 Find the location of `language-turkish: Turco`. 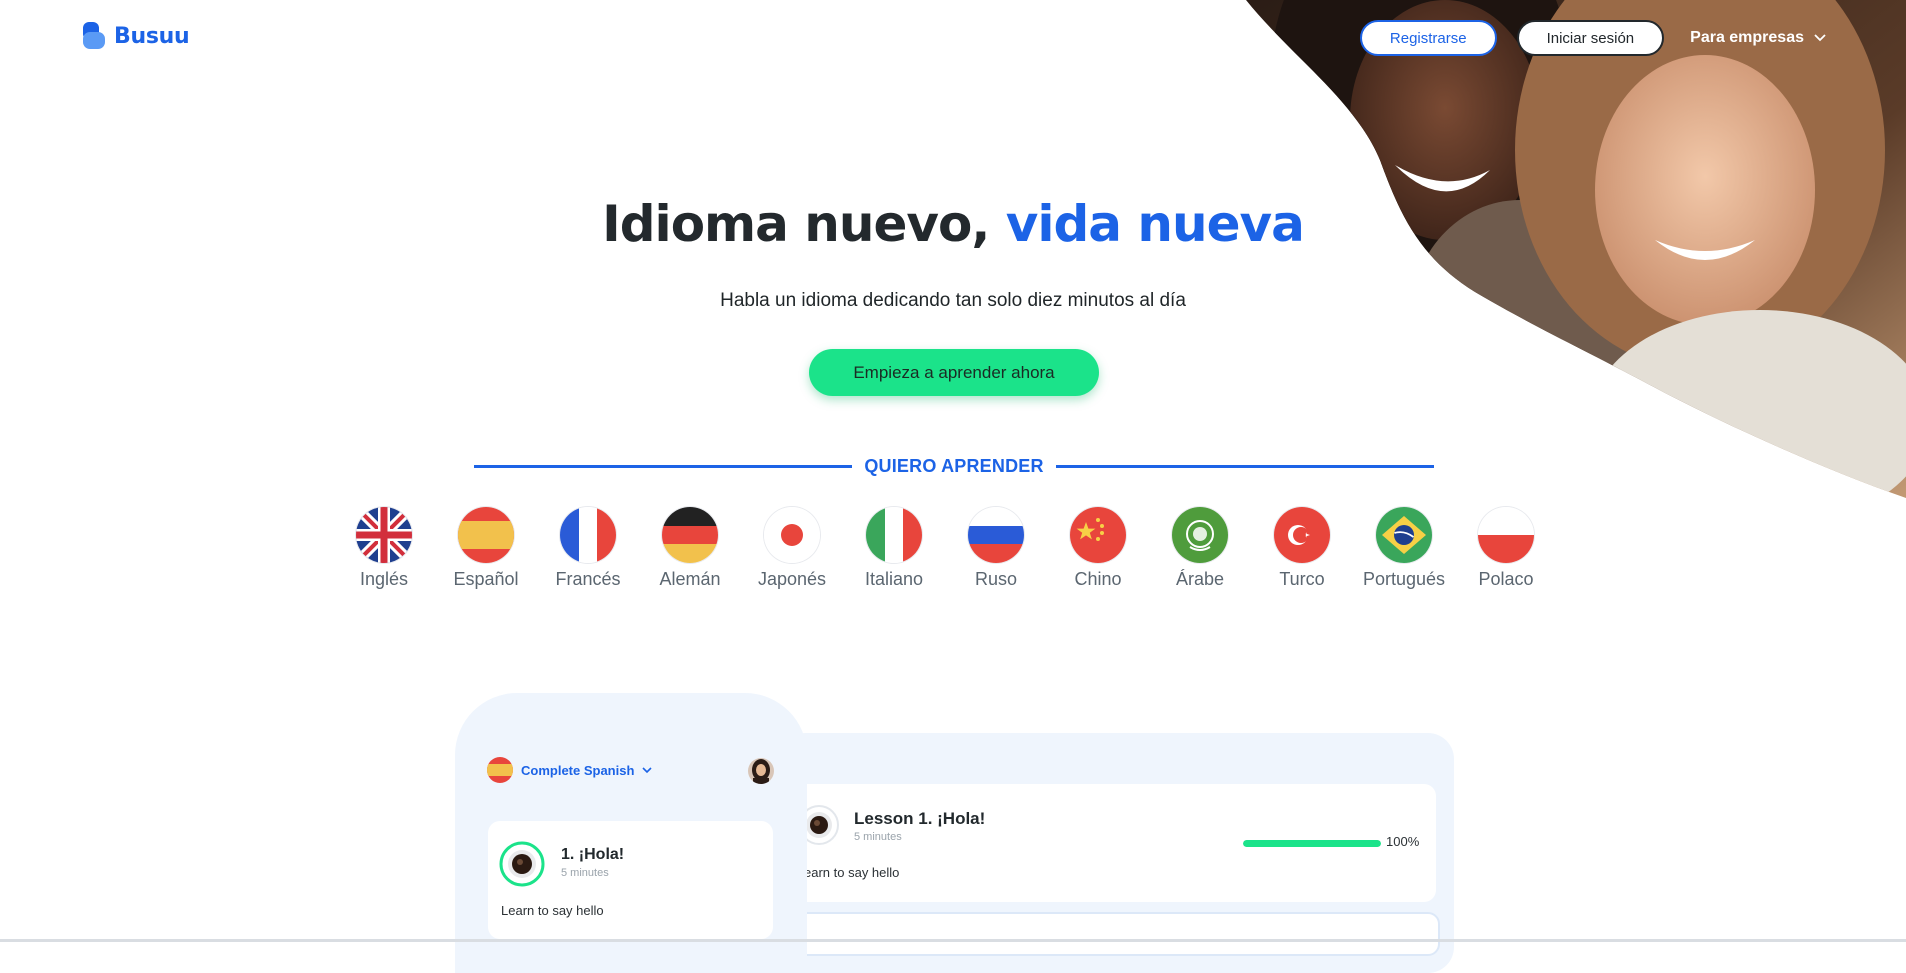

language-turkish: Turco is located at coordinates (1302, 548).